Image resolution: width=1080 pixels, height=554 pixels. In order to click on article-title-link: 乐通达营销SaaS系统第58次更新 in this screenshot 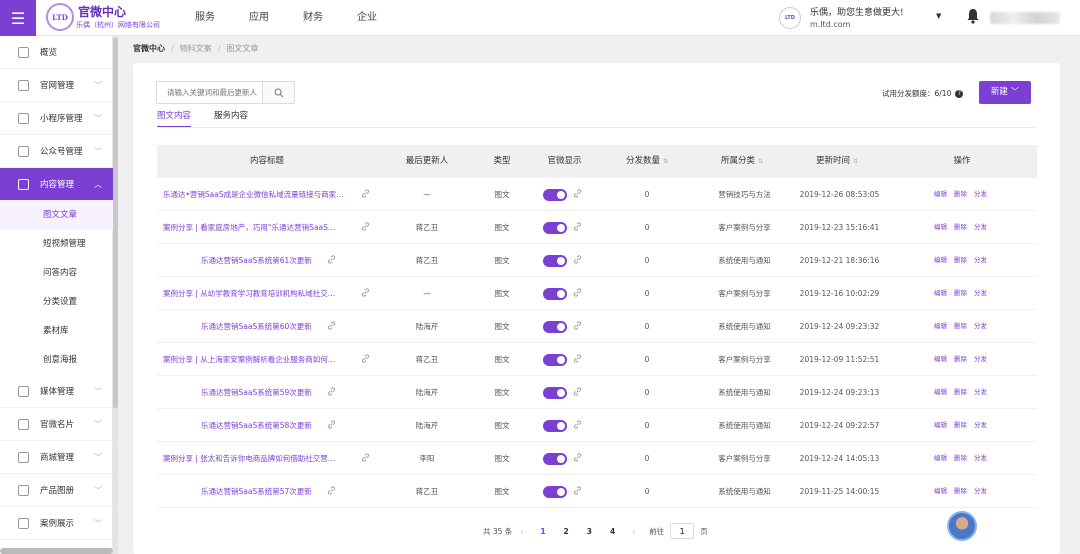, I will do `click(260, 425)`.